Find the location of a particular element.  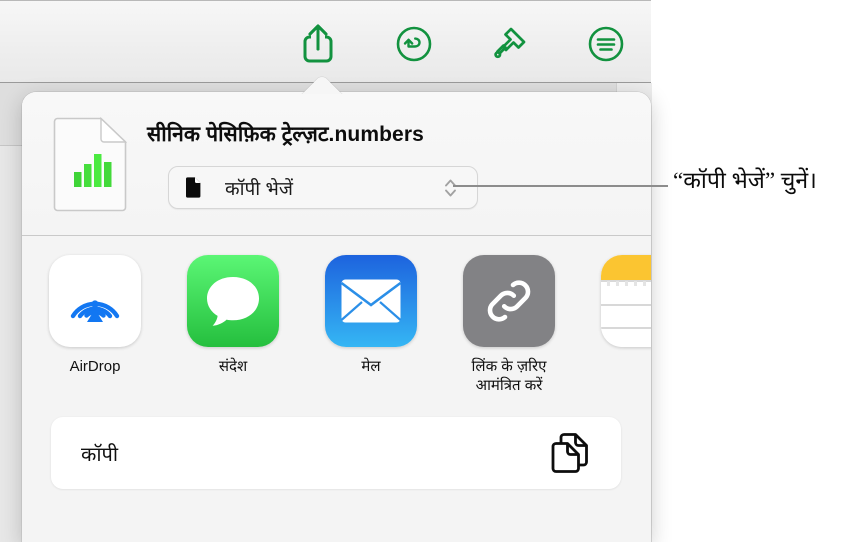

share-target-mail: मेल is located at coordinates (371, 315).